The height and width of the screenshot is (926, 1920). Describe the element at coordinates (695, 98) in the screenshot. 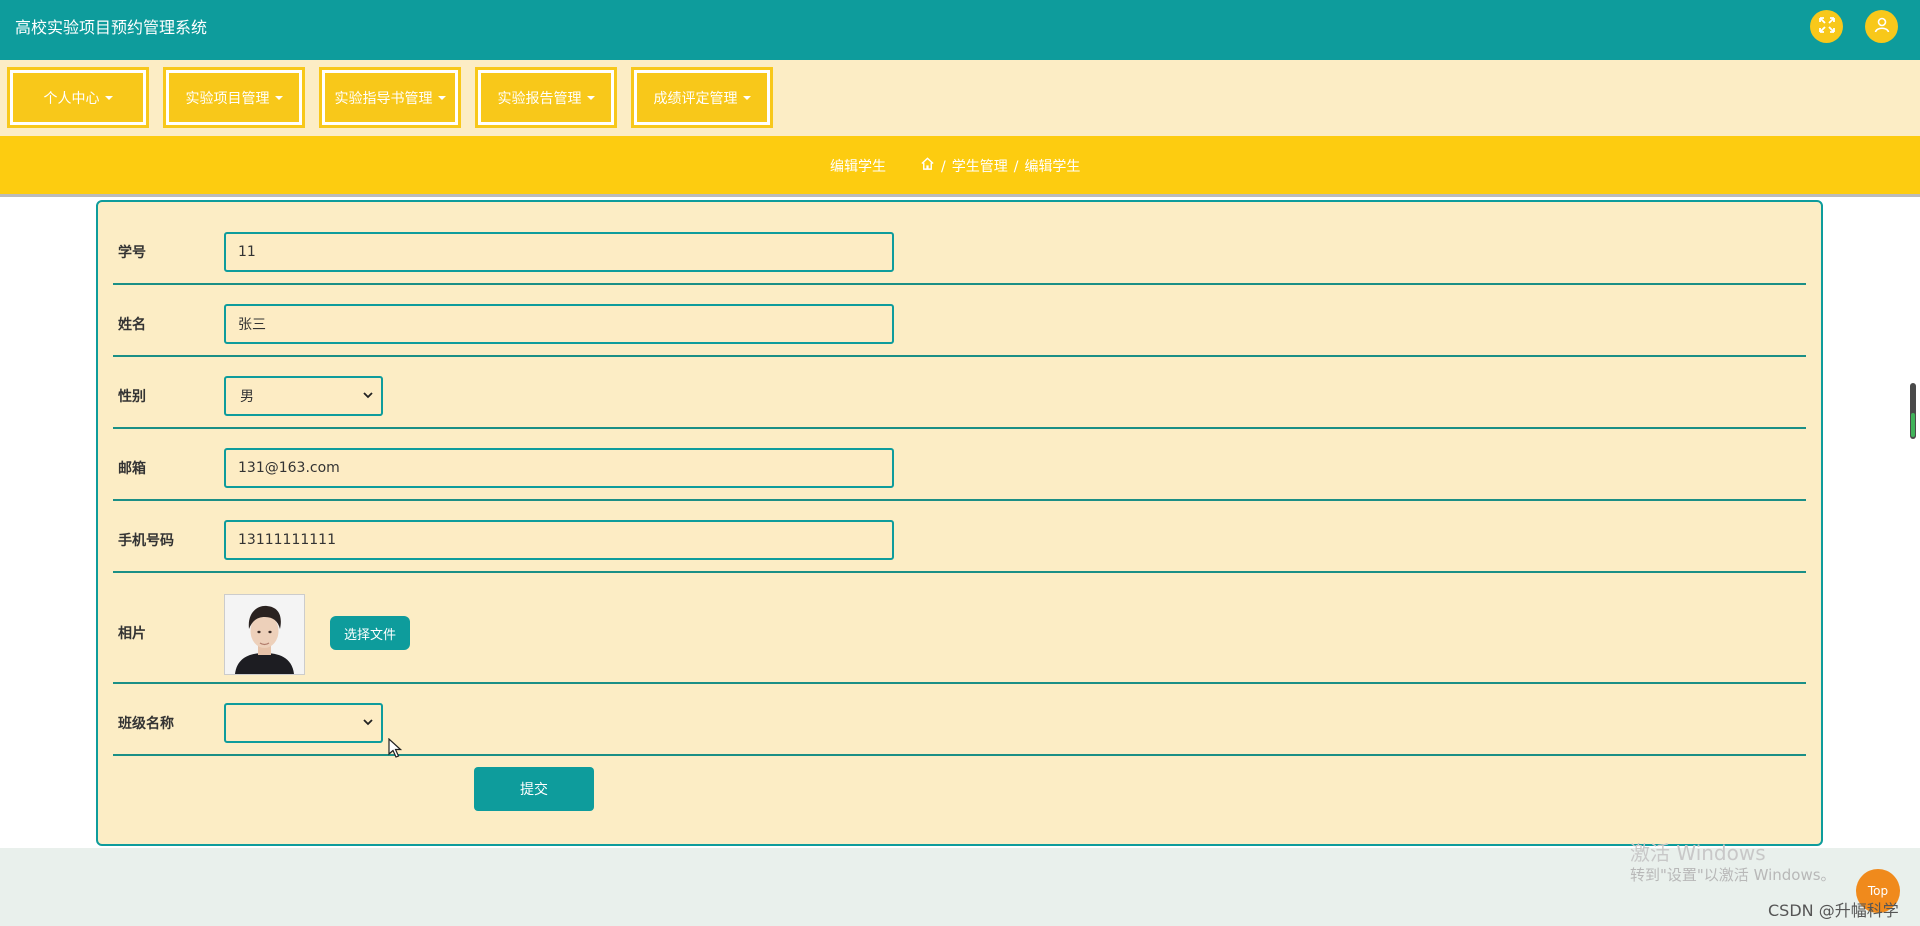

I see `nav-label: 成绩评定管理` at that location.